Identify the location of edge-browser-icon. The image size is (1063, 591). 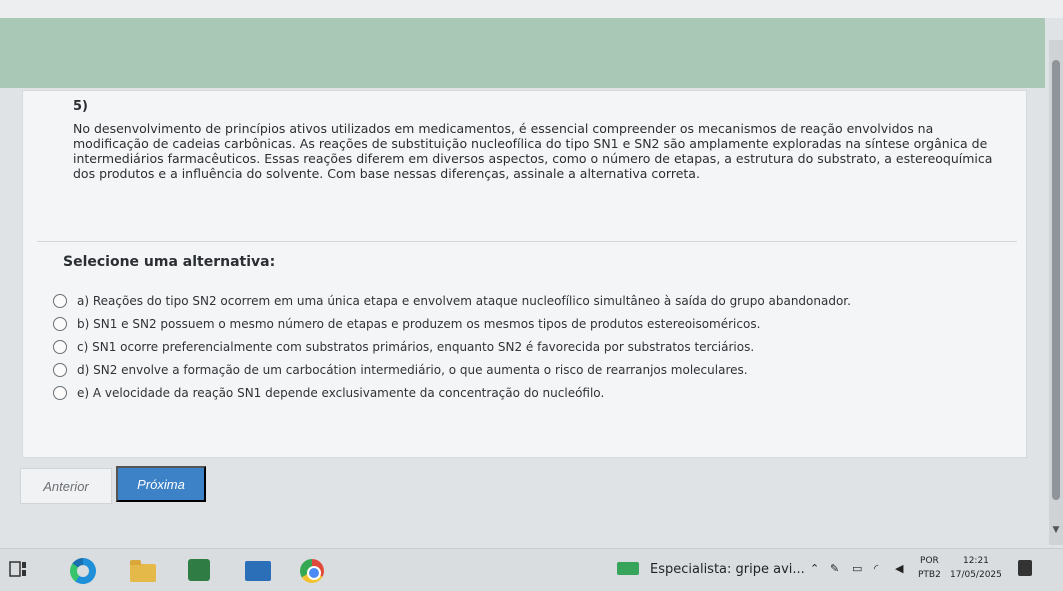
(83, 571).